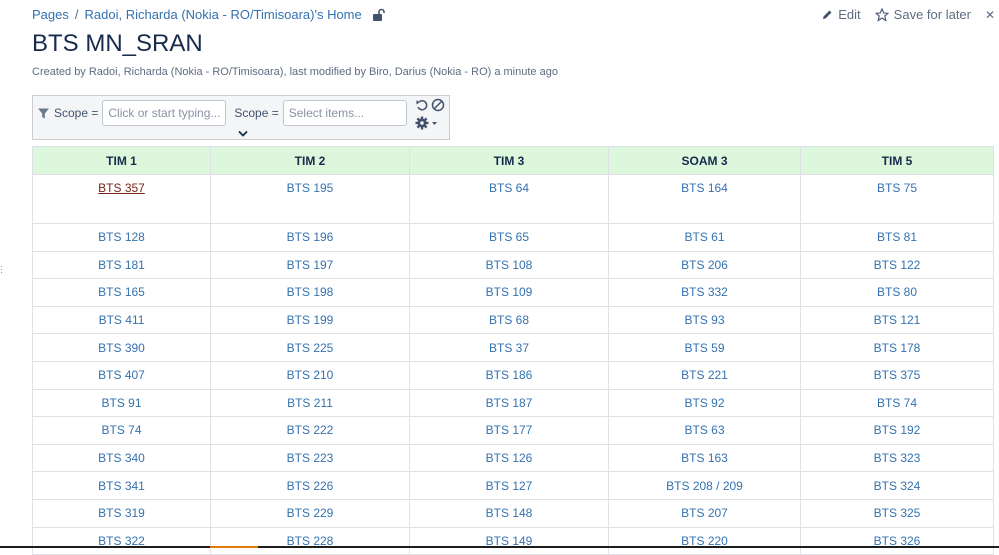 The image size is (999, 555). What do you see at coordinates (121, 375) in the screenshot?
I see `bts-link: BTS 407` at bounding box center [121, 375].